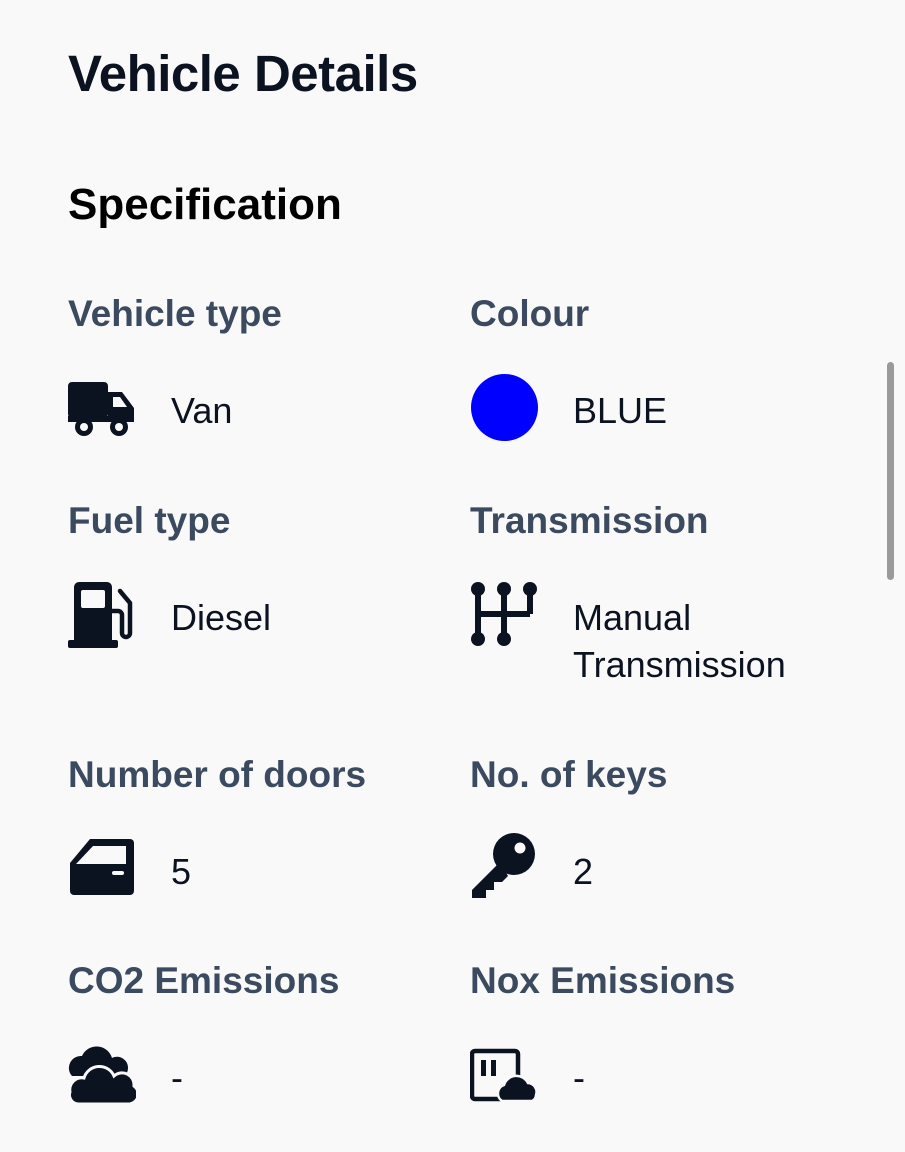 Image resolution: width=905 pixels, height=1152 pixels. Describe the element at coordinates (679, 641) in the screenshot. I see `spec-value: Manual Transmission` at that location.